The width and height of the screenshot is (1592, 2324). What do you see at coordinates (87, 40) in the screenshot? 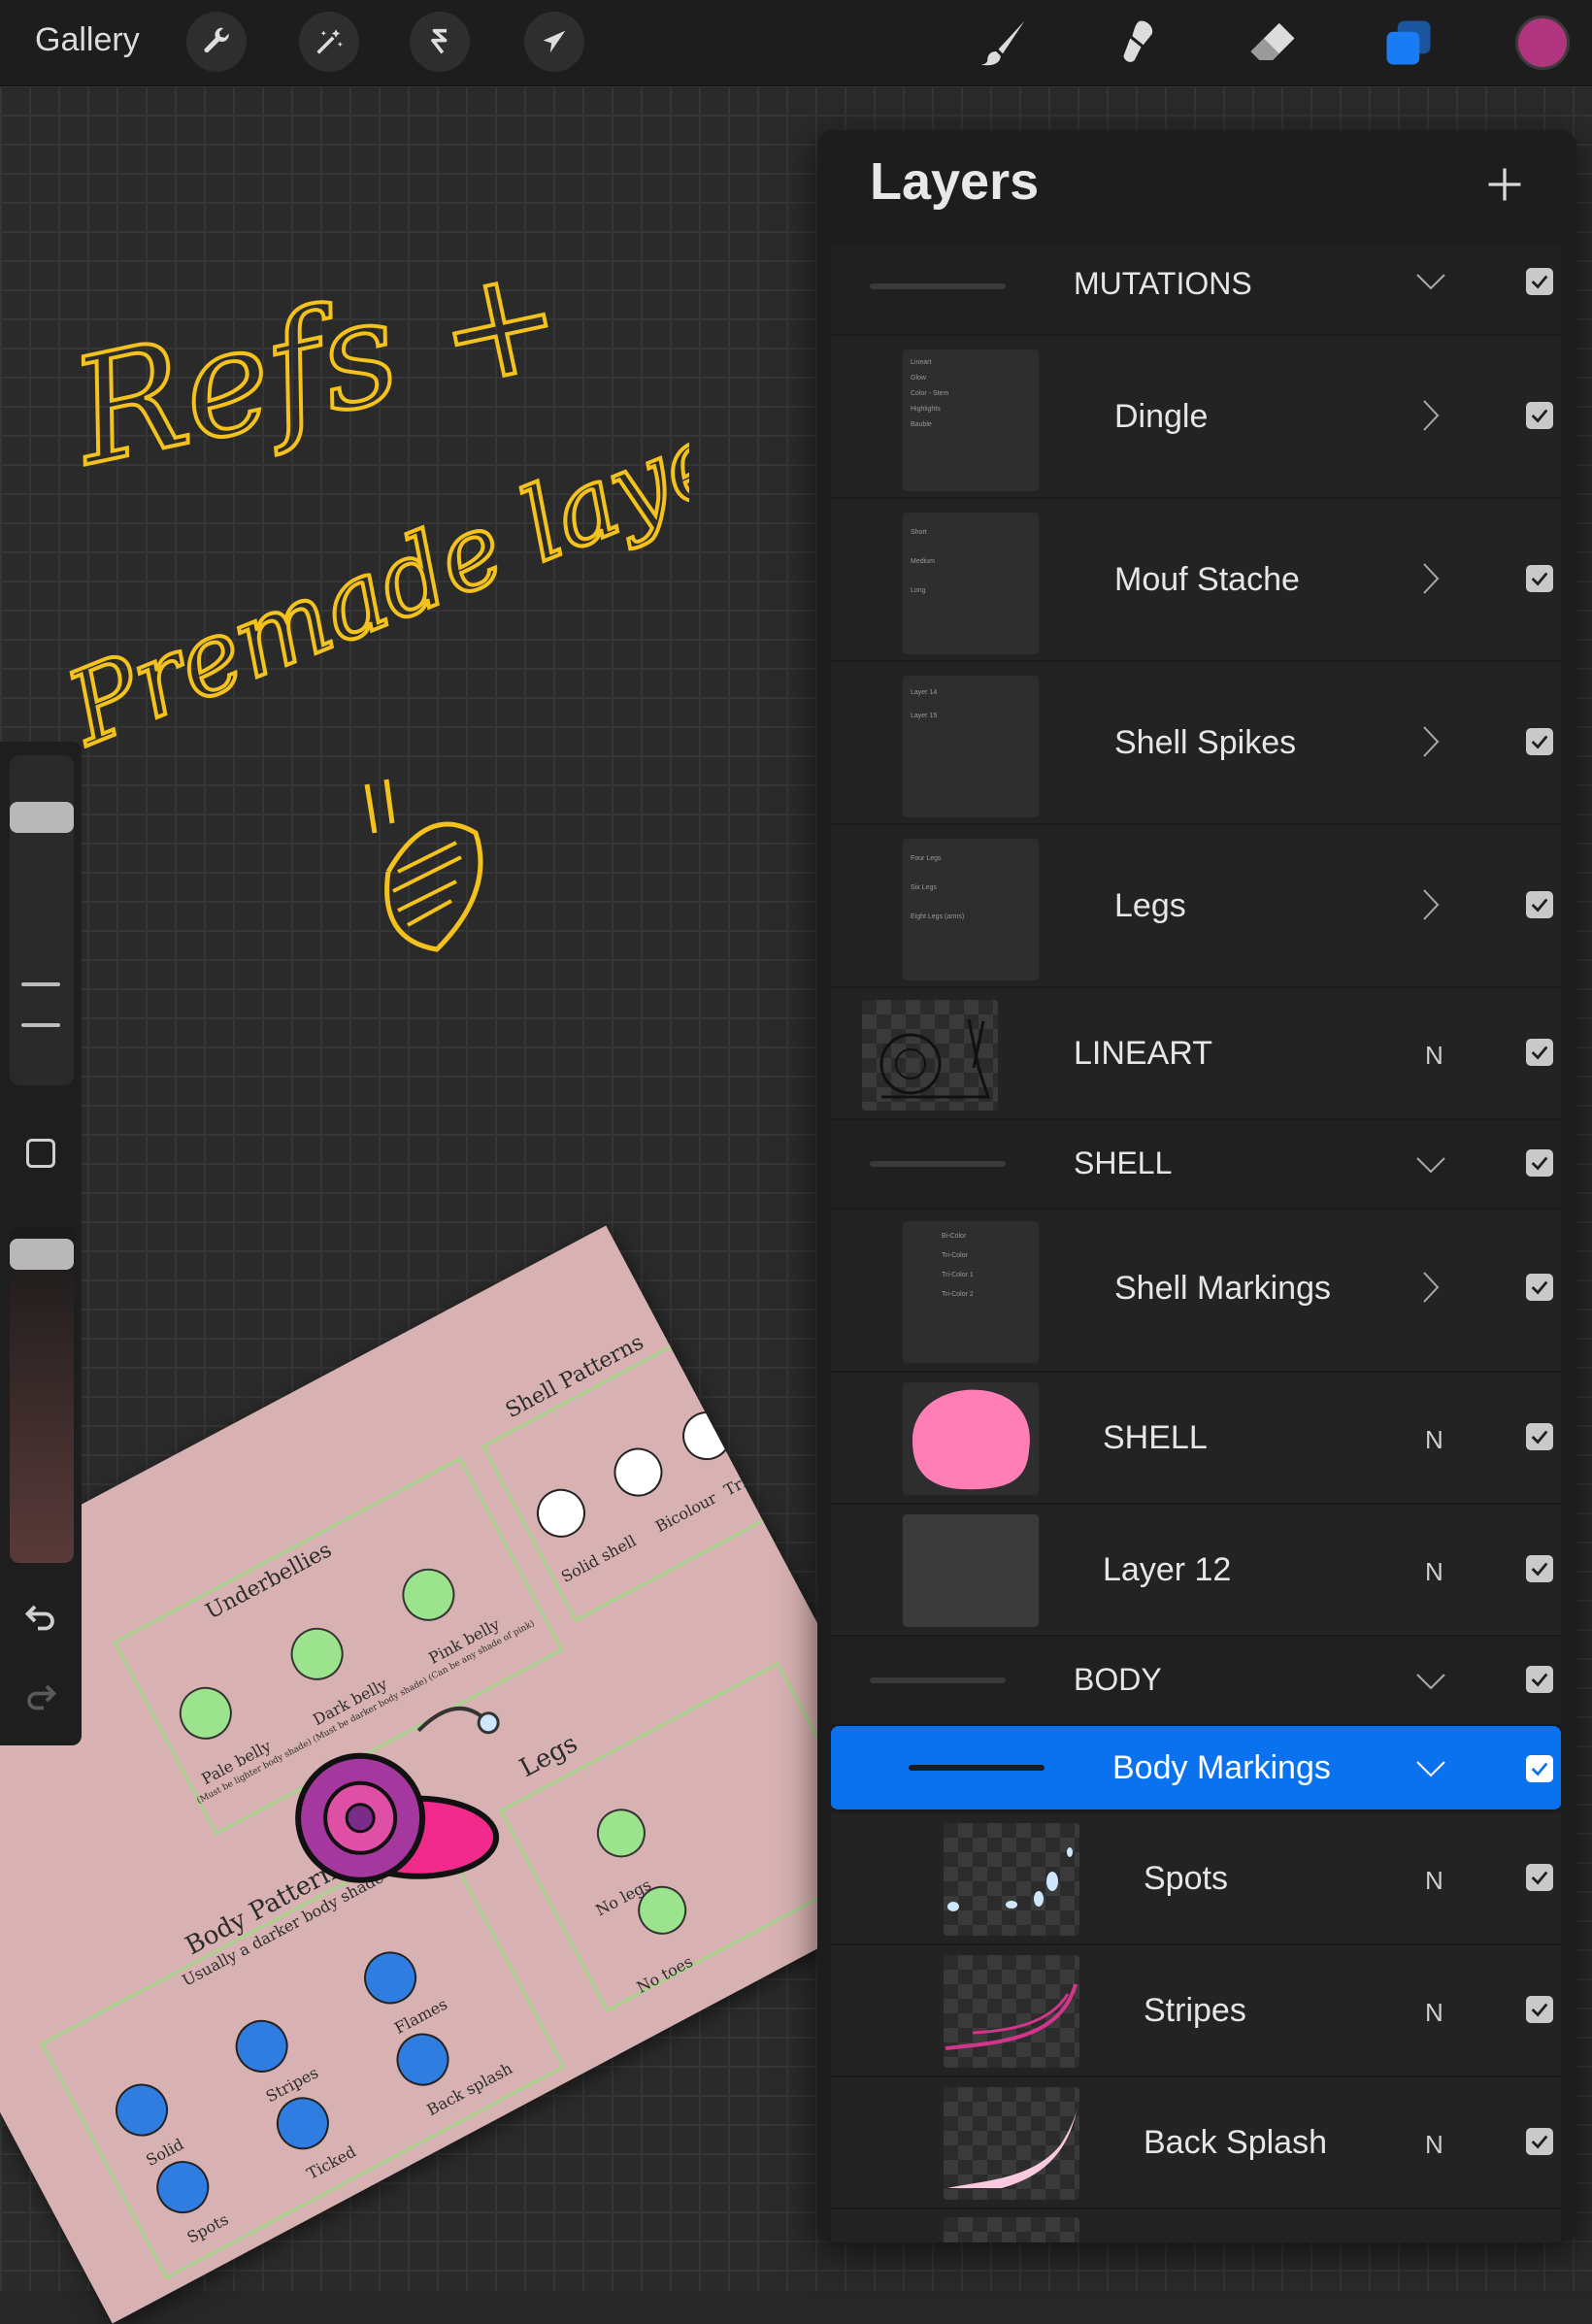
I see `gallery-button: Gallery` at bounding box center [87, 40].